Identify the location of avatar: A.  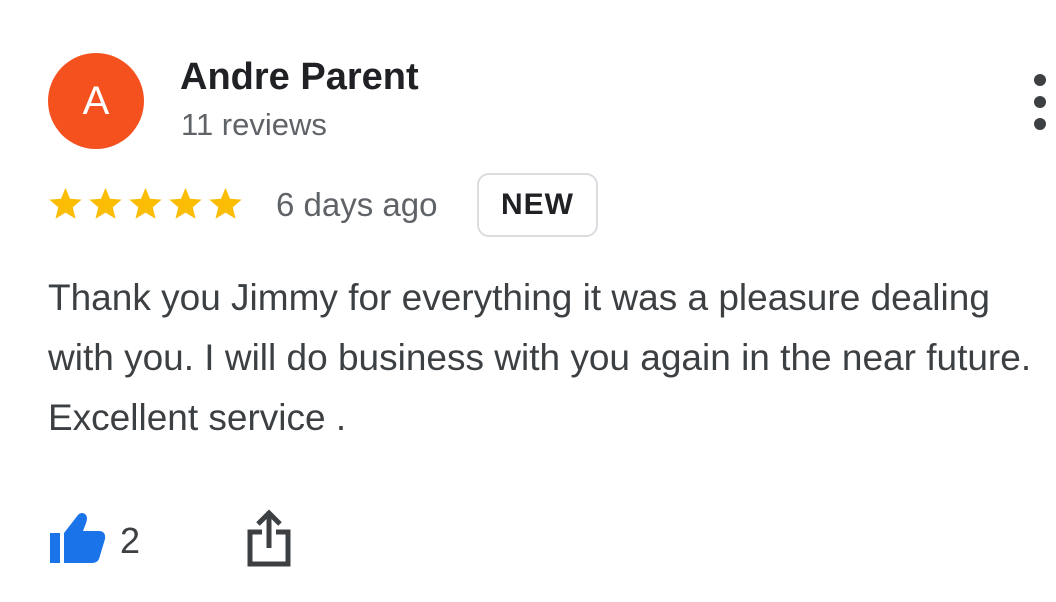
(96, 101).